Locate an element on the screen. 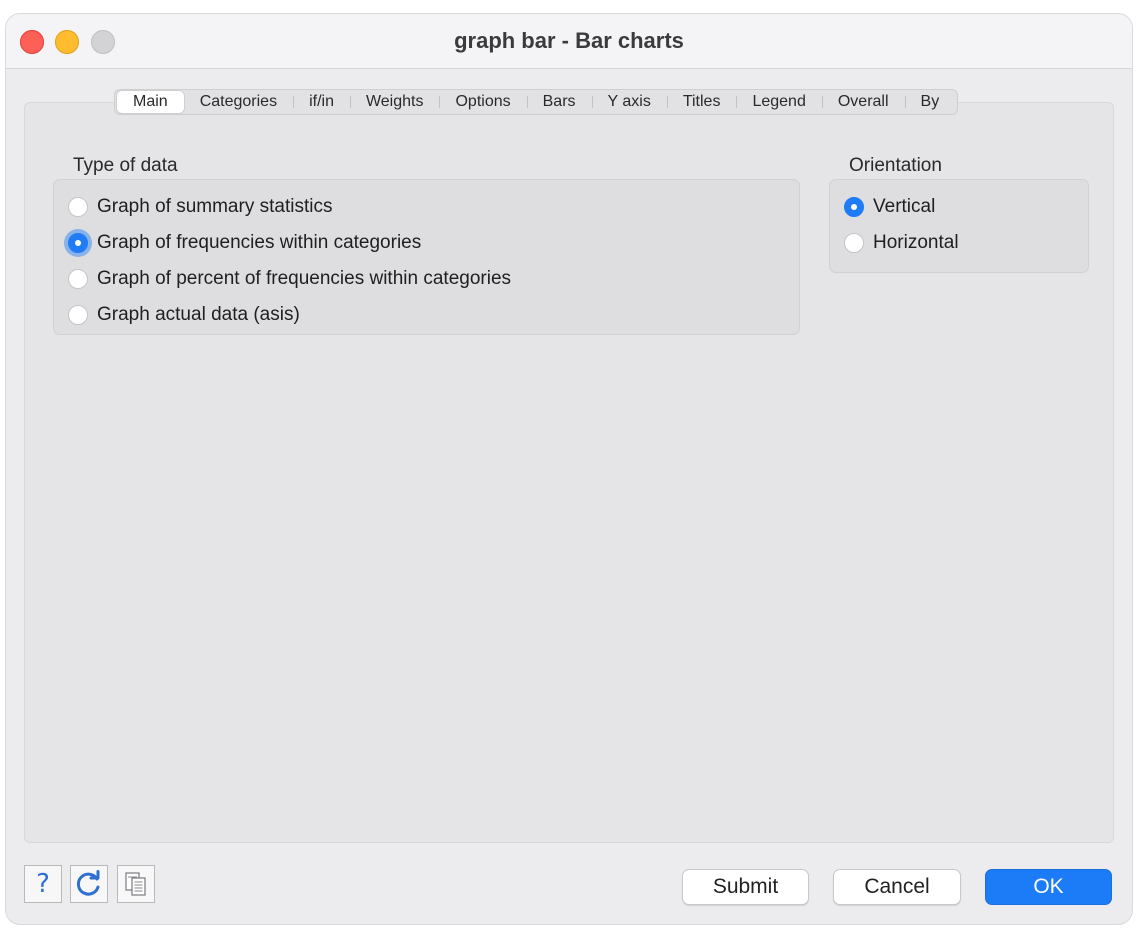 This screenshot has width=1144, height=932. radio-label: Graph of summary statistics is located at coordinates (215, 206).